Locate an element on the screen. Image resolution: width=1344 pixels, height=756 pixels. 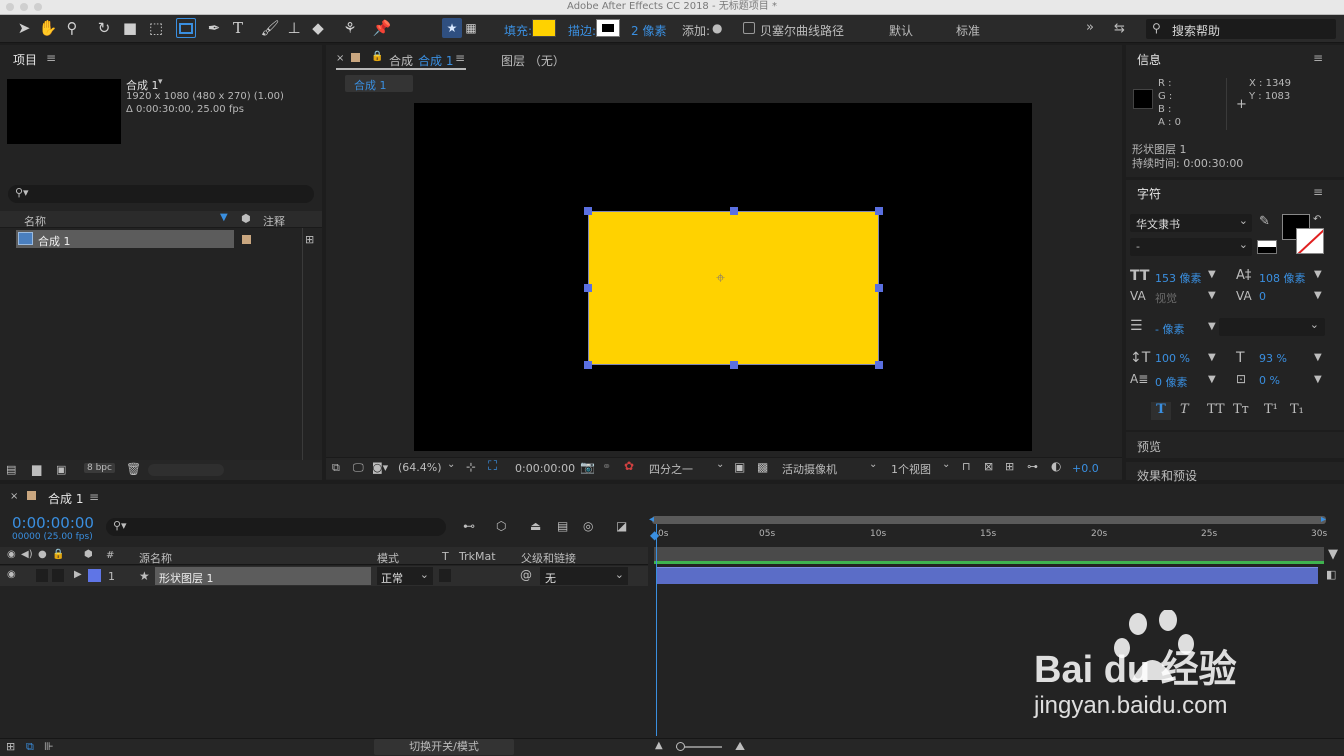
hand-tool-icon: ✋ is located at coordinates (48, 28).